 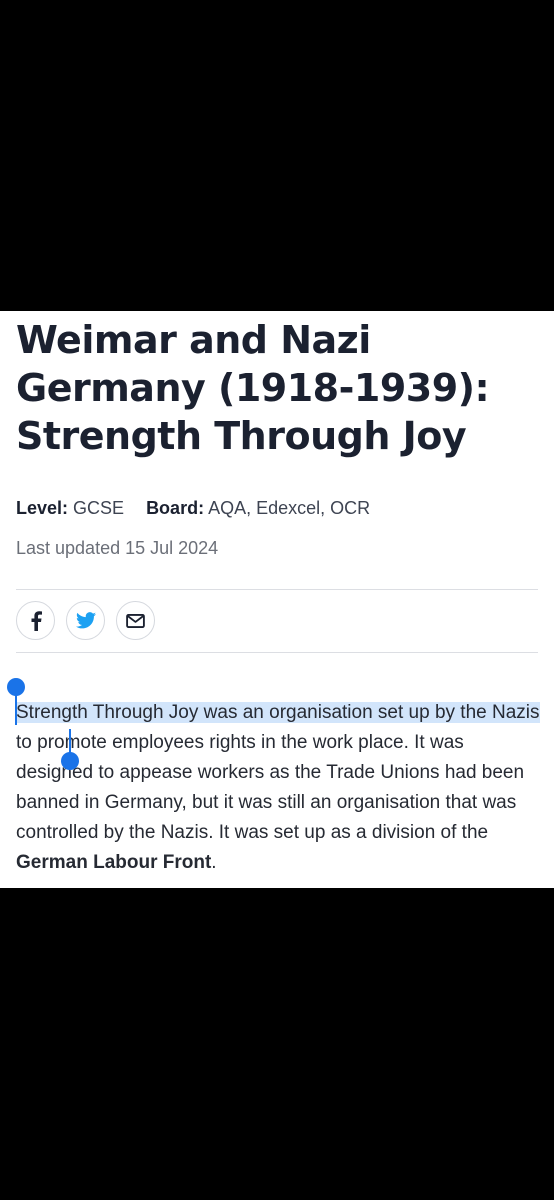 I want to click on level-value: GCSE, so click(x=99, y=508).